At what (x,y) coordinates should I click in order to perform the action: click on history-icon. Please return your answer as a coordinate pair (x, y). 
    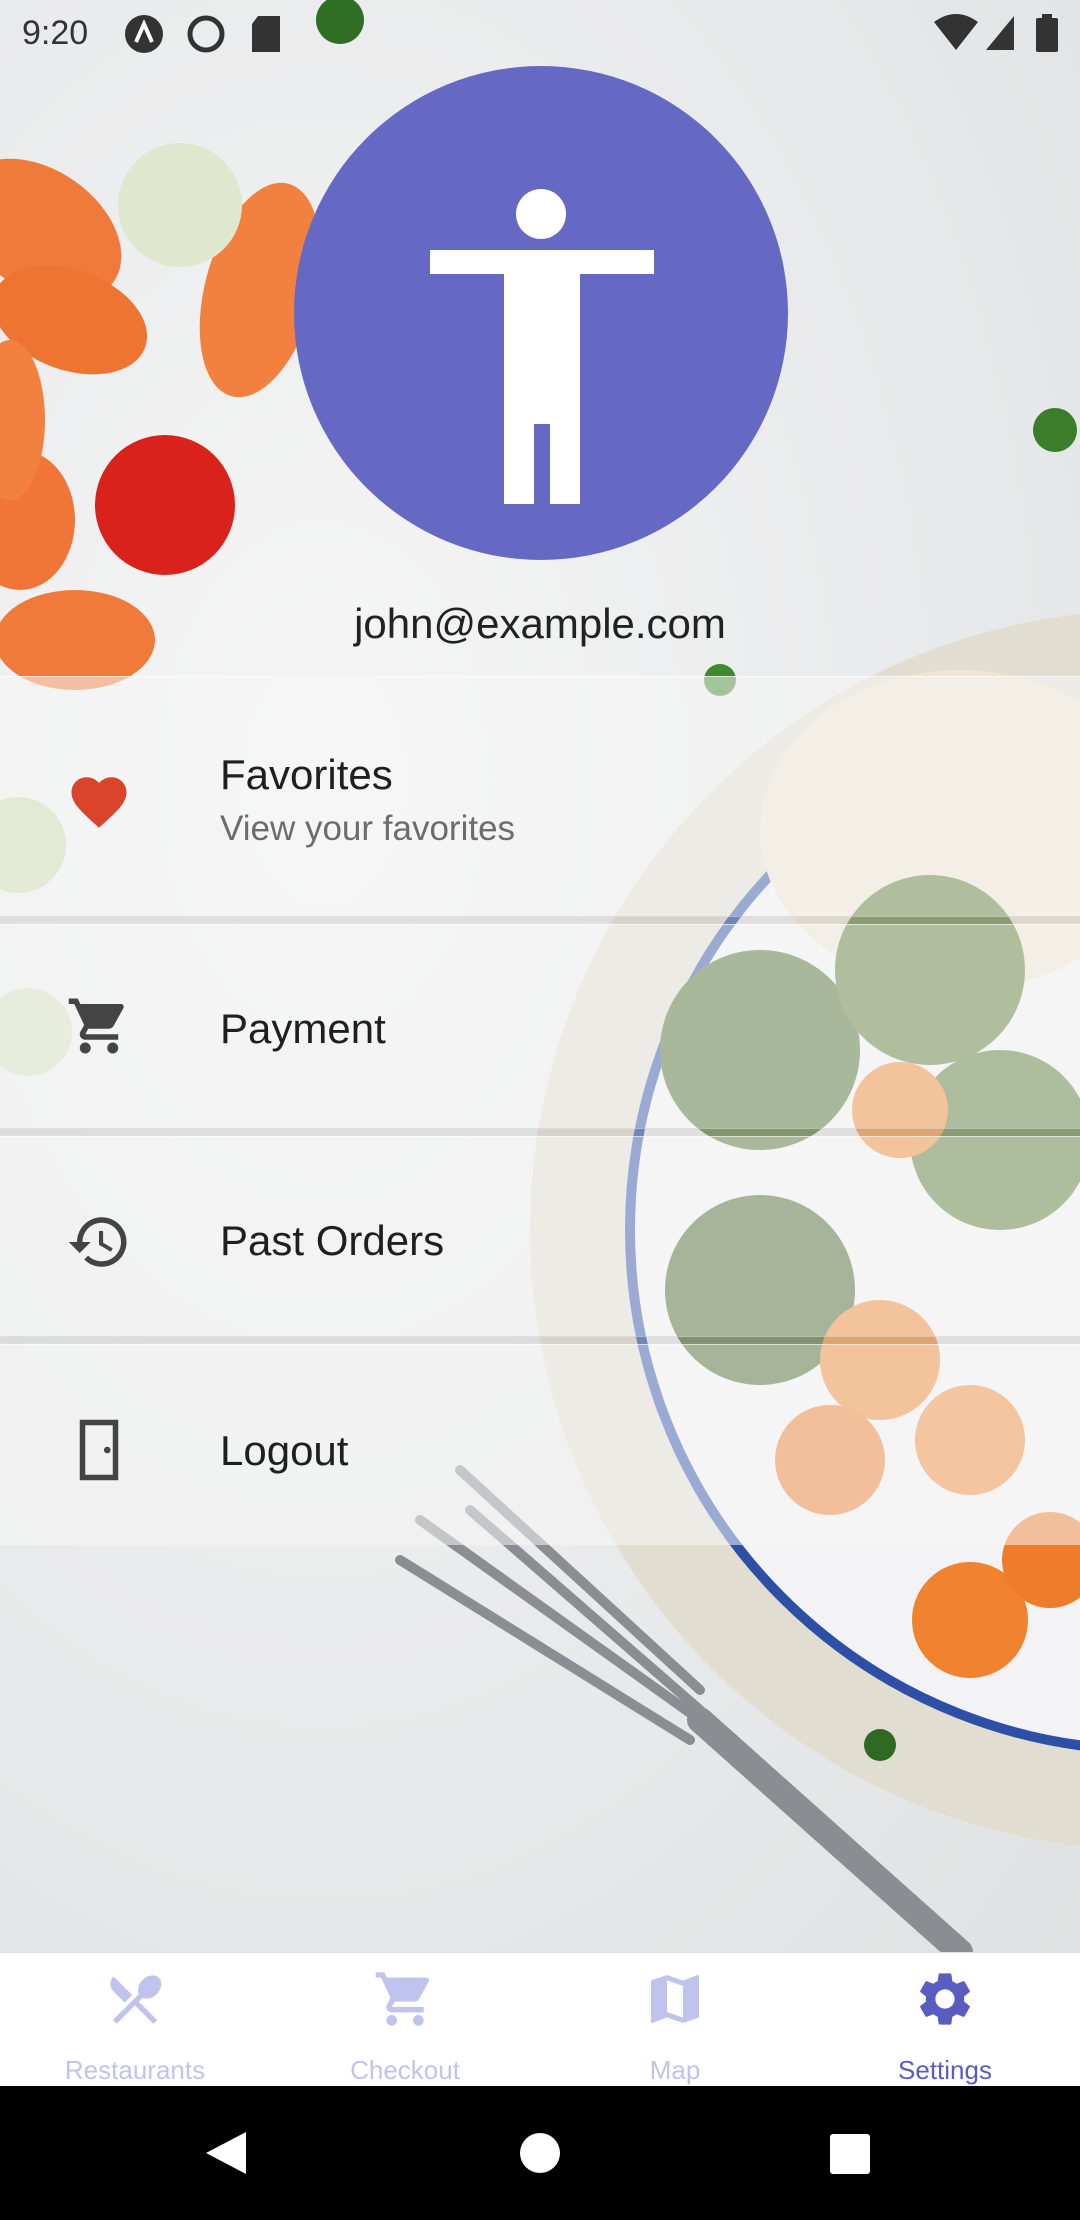
    Looking at the image, I should click on (99, 1242).